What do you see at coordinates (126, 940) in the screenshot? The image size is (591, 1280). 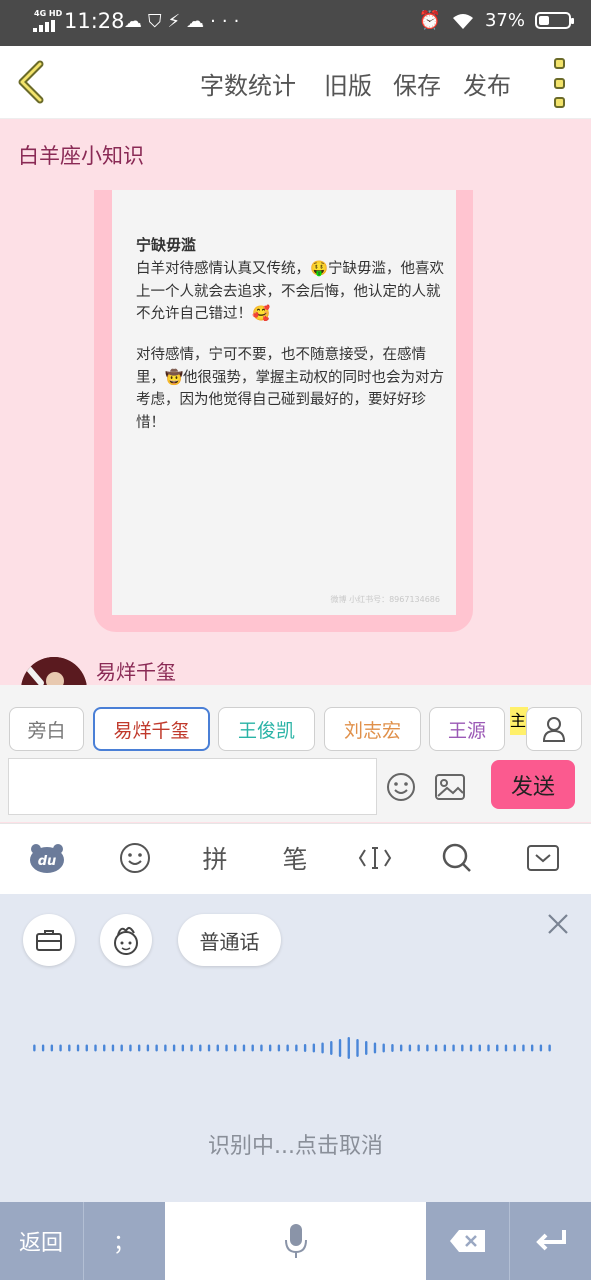 I see `voice-avatar-icon` at bounding box center [126, 940].